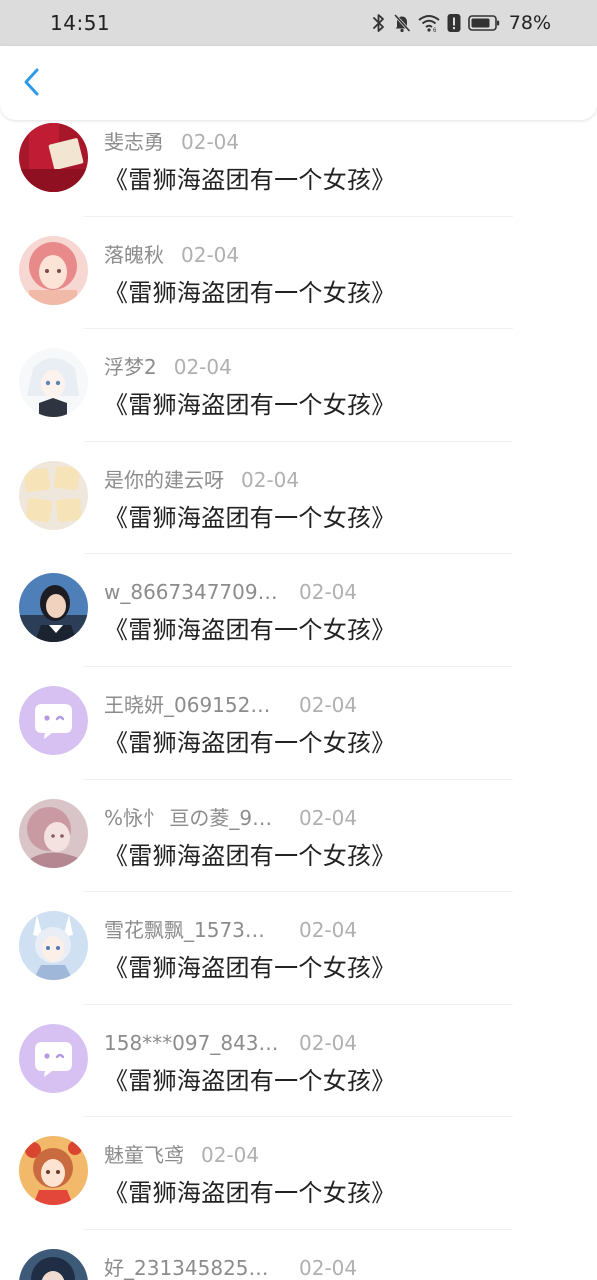 This screenshot has height=1280, width=597. I want to click on wifi-icon: 6, so click(429, 23).